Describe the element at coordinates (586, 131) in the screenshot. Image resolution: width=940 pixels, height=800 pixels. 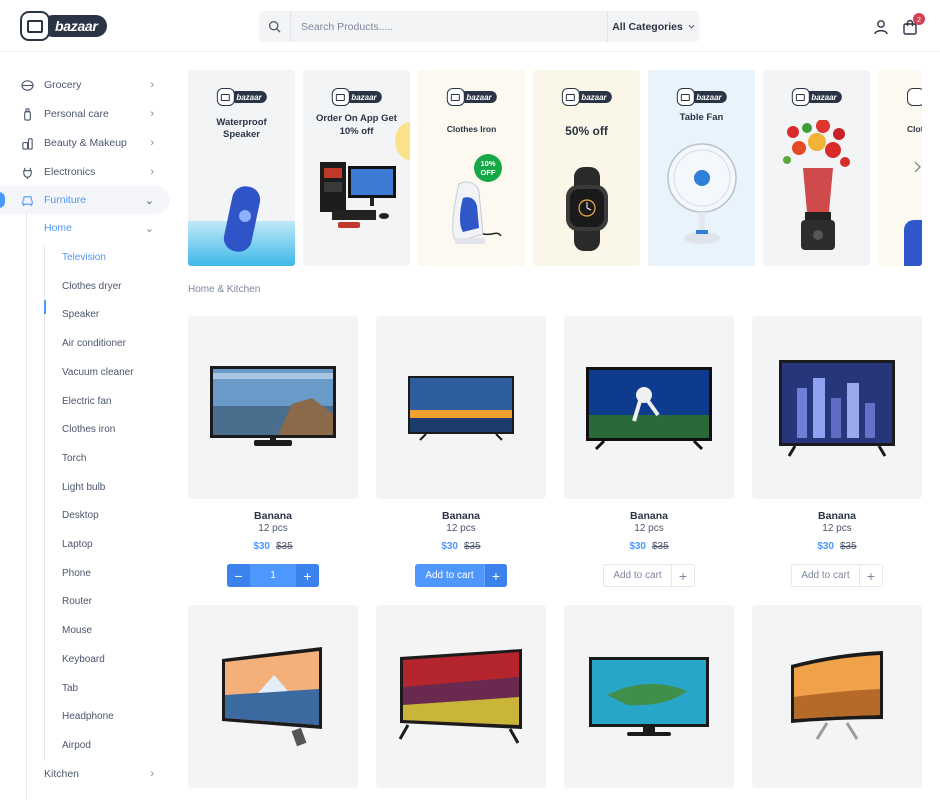
I see `banner-title: 50% off` at that location.